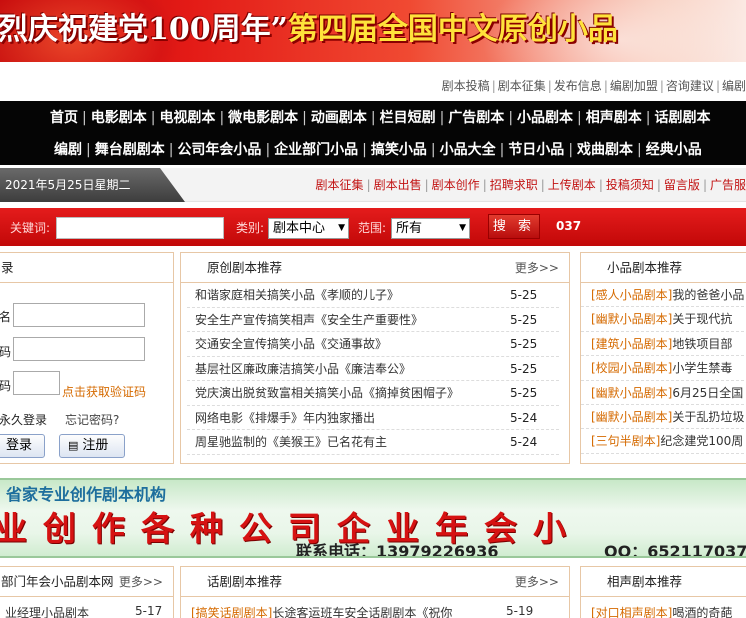 The image size is (746, 618). Describe the element at coordinates (522, 86) in the screenshot. I see `info-link-collect: 剧本征集` at that location.